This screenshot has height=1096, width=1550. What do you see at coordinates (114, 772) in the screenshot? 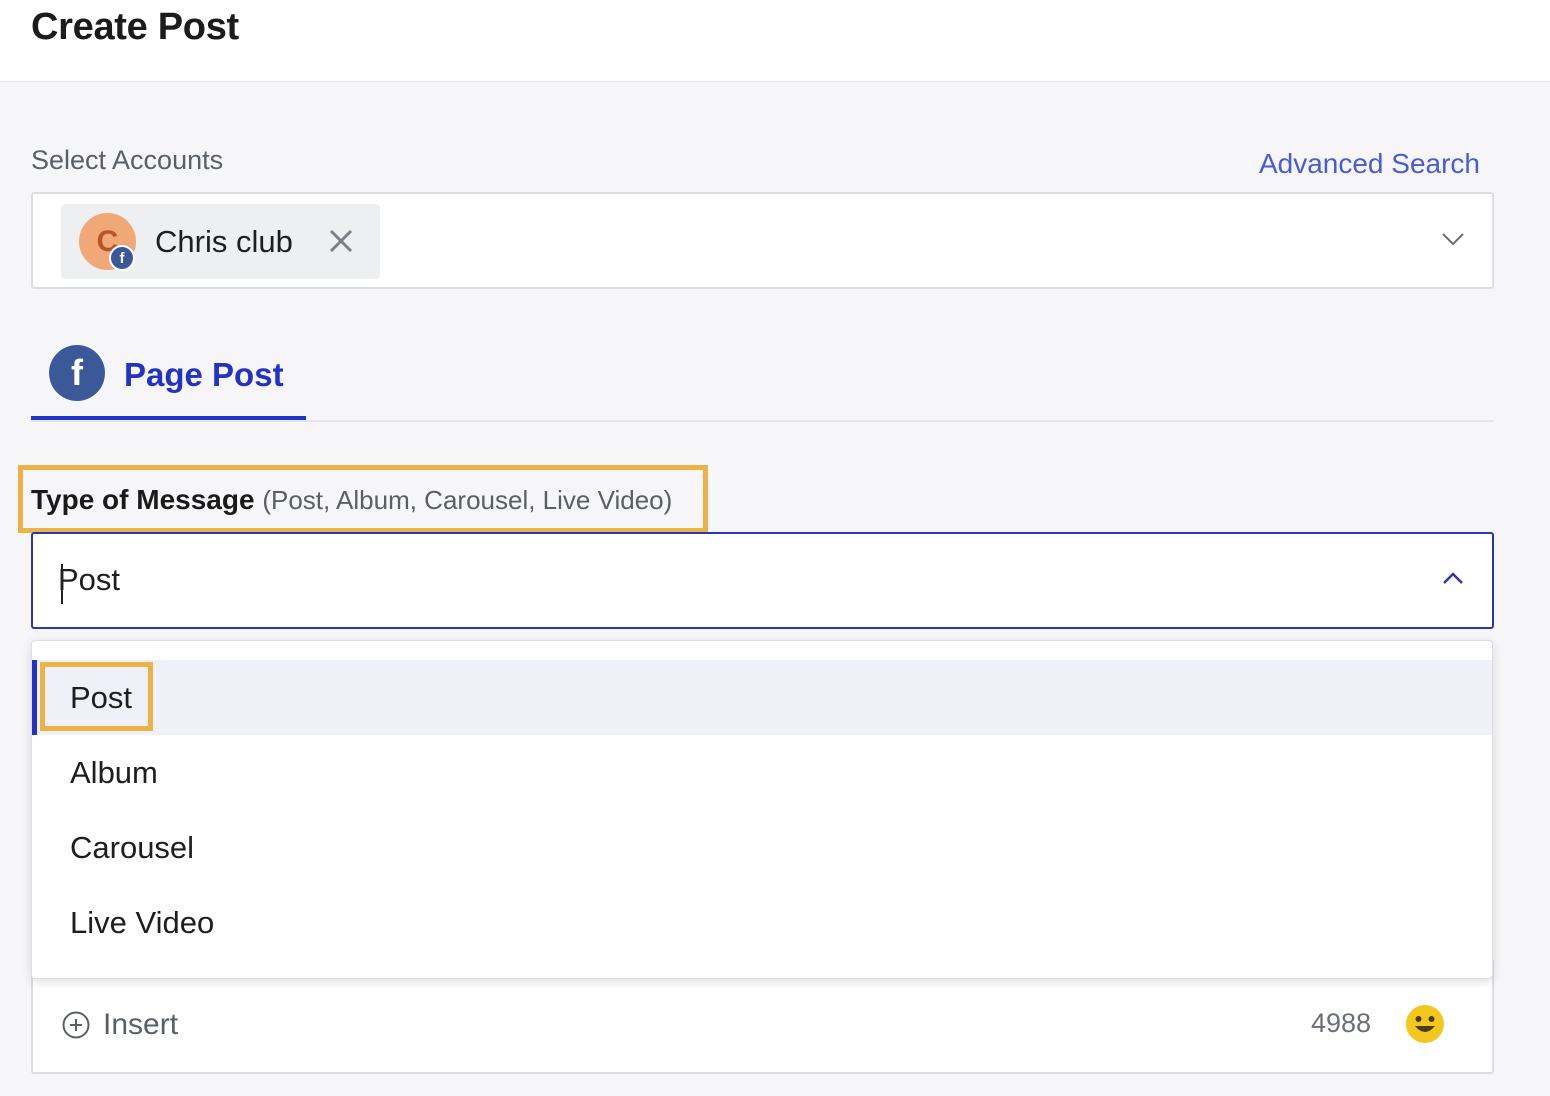
I see `option-label: Album` at bounding box center [114, 772].